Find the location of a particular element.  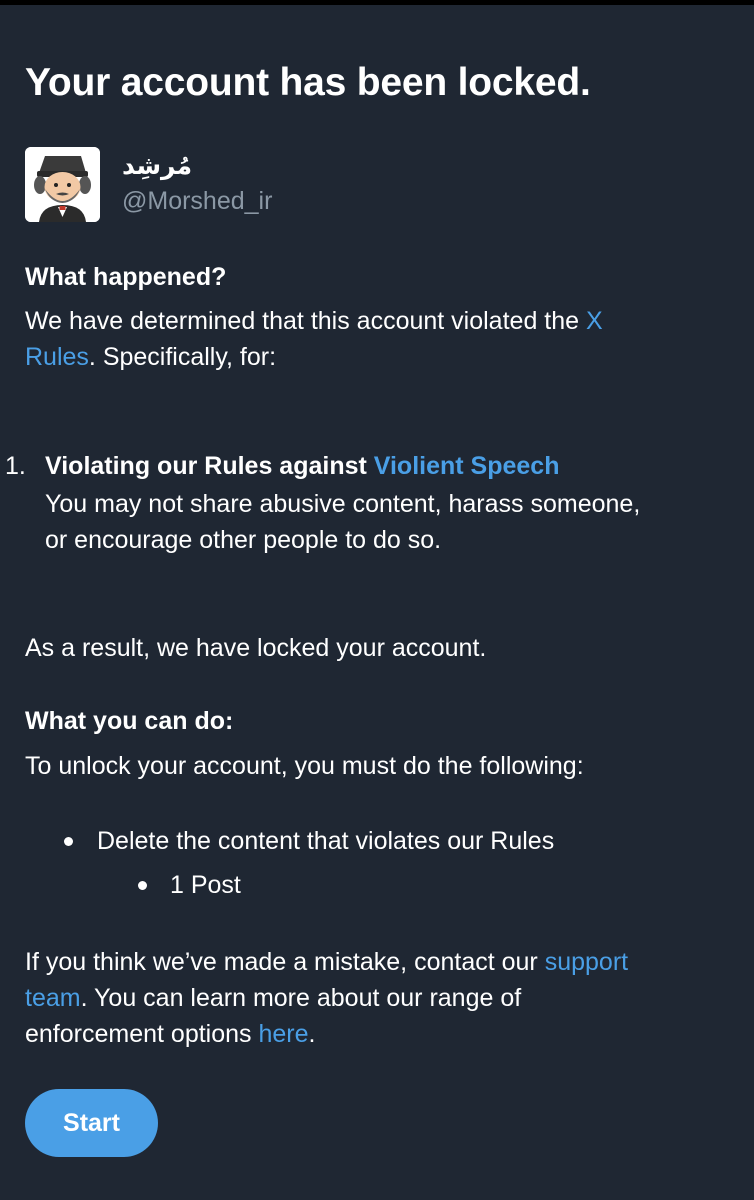

x-rules-link: X is located at coordinates (594, 321).